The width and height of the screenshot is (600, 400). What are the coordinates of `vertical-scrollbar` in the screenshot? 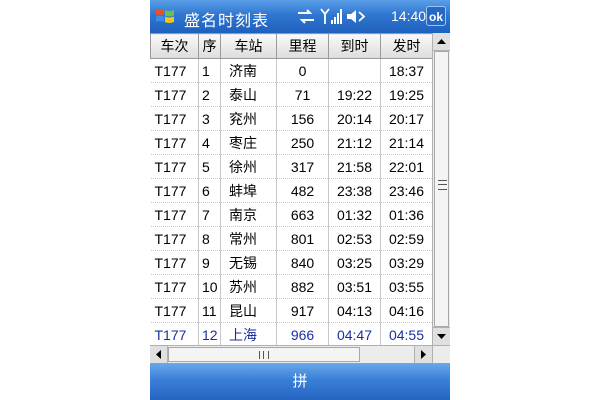 It's located at (441, 189).